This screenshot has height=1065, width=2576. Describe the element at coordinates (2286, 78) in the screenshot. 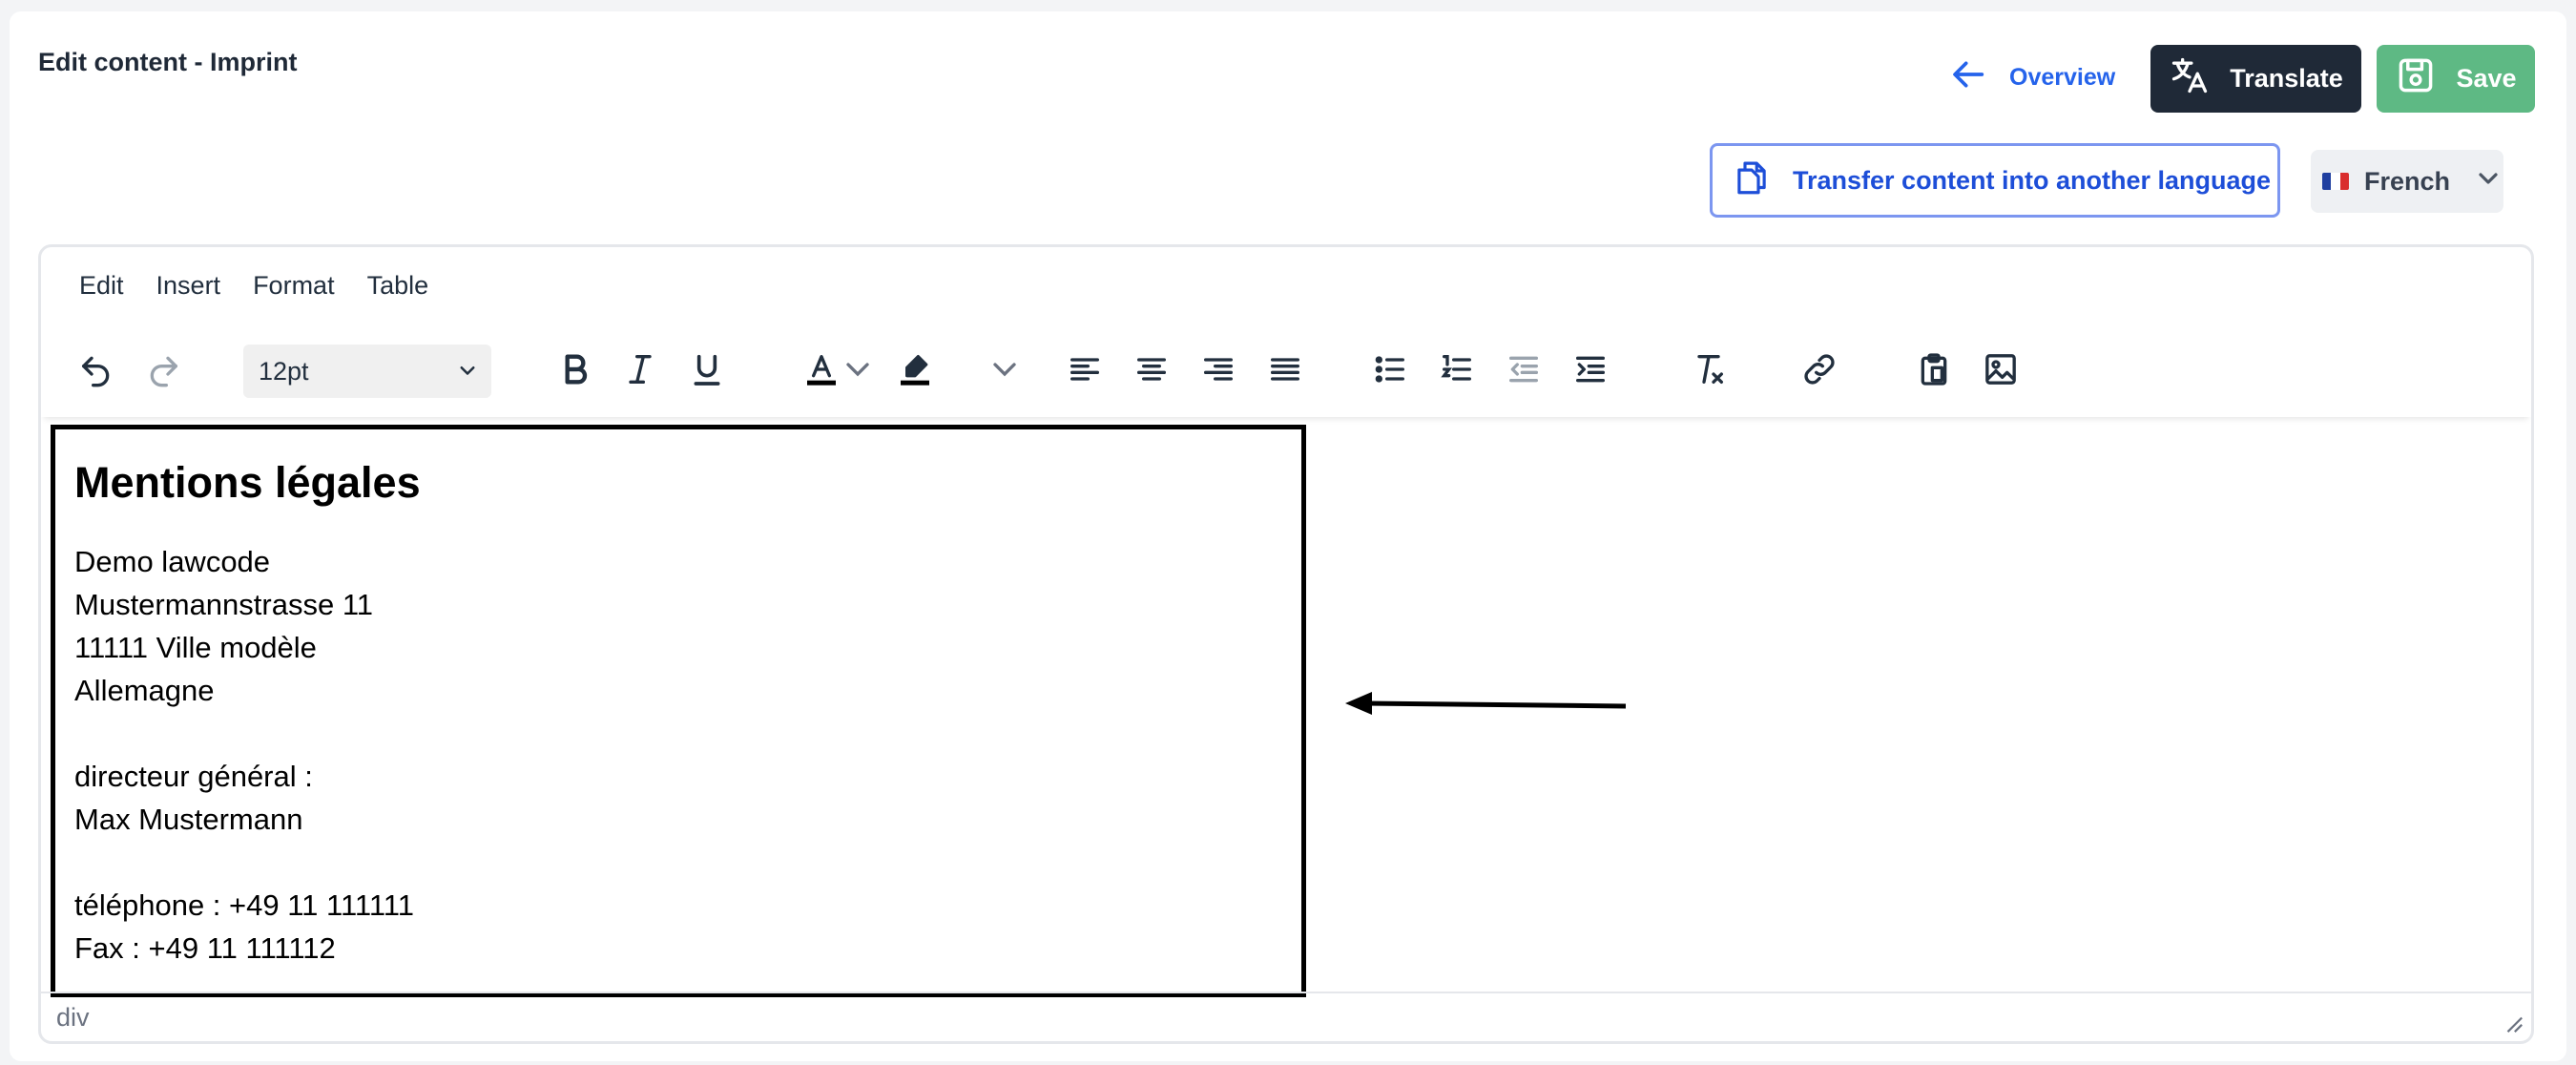

I see `translate-label: Translate` at that location.